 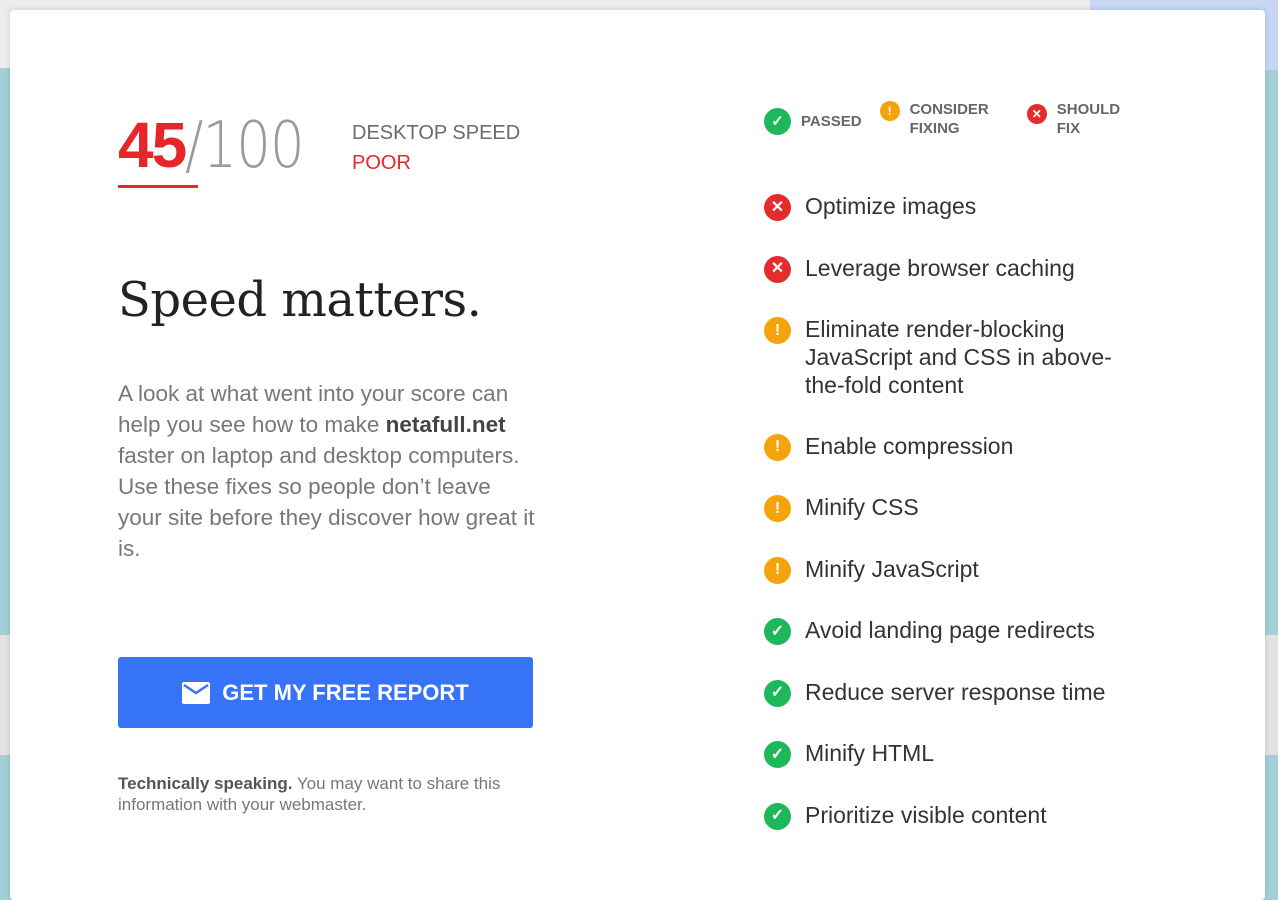 I want to click on rule-item: ! Minify JavaScript, so click(x=948, y=569).